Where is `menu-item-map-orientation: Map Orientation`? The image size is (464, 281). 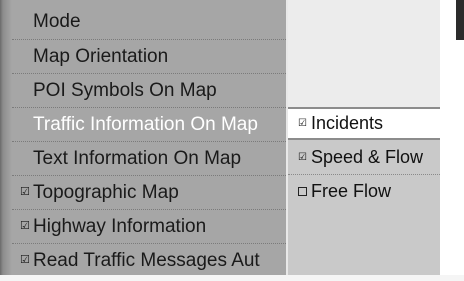 menu-item-map-orientation: Map Orientation is located at coordinates (149, 56).